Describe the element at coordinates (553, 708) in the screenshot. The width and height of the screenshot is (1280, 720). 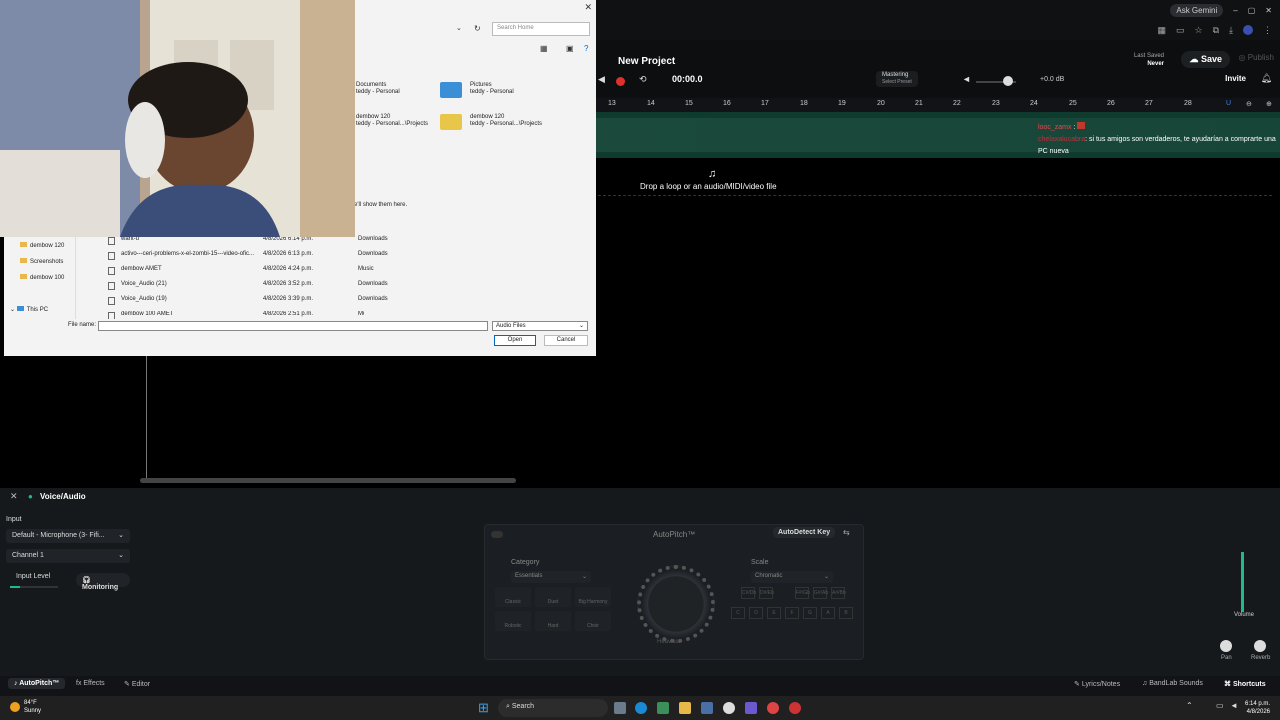
I see `taskbar-search: ⌕ Search` at that location.